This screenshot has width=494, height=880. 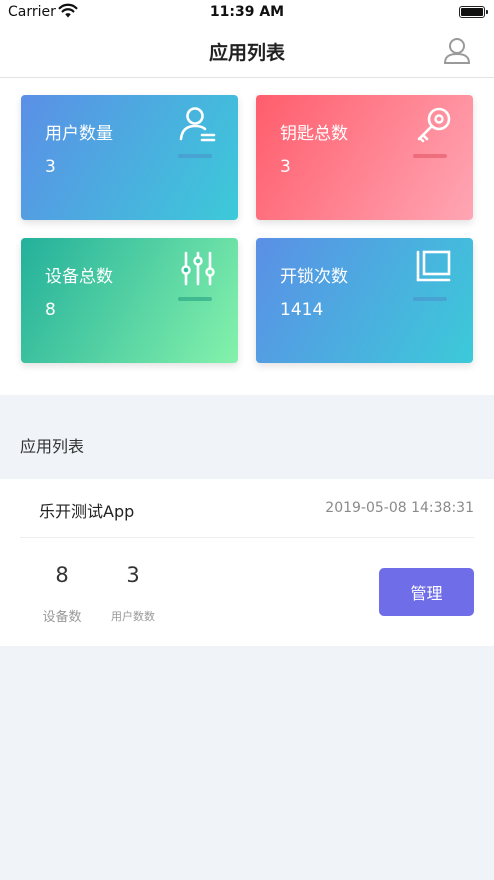 I want to click on stat-card-users: 用户数量 3, so click(x=129, y=157).